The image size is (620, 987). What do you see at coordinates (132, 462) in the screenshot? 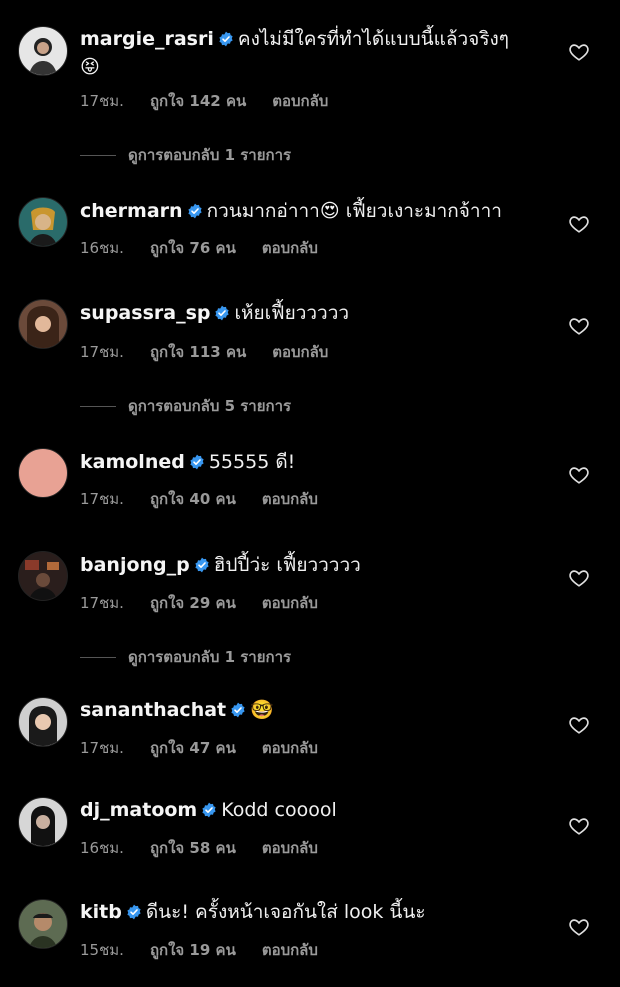
I see `username: kamolned` at bounding box center [132, 462].